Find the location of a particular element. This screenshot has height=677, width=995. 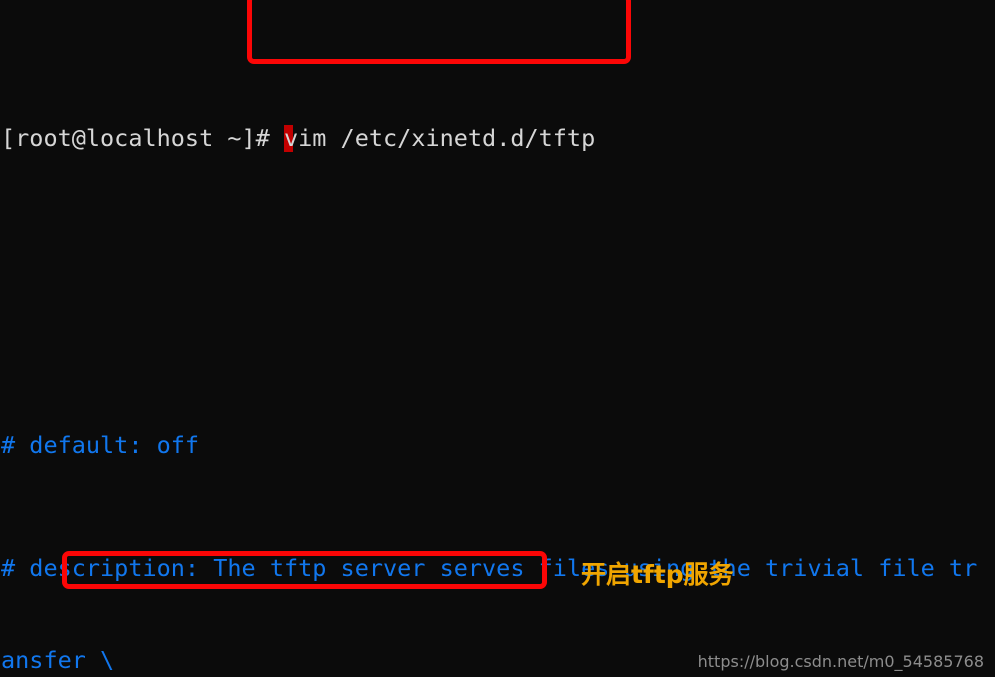

comment-line-default: # default: off is located at coordinates (100, 444).